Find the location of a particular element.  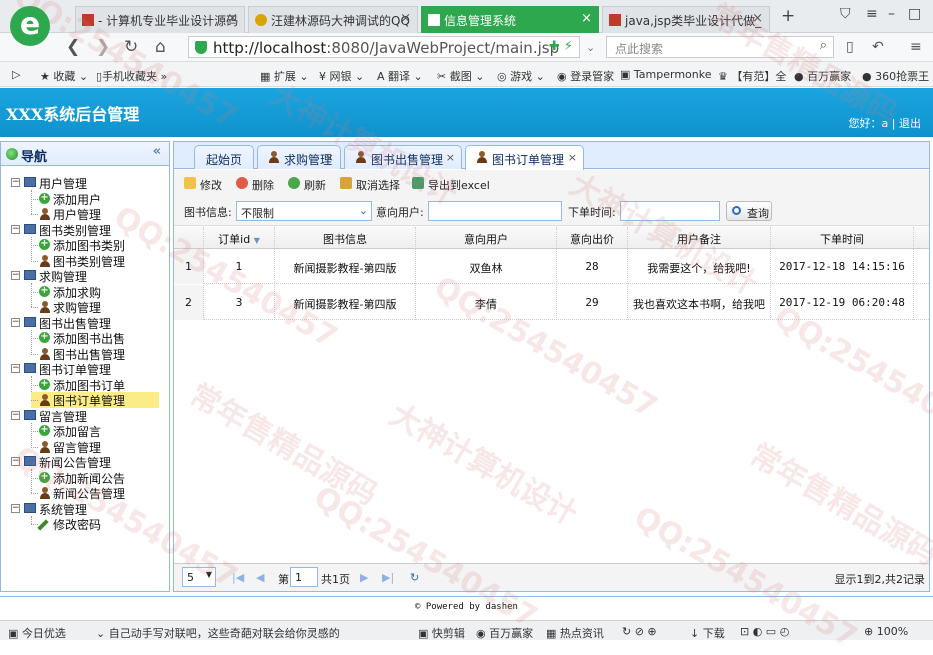

browser-tab-2: 汪建林源码大神调试的QQ × is located at coordinates (333, 19).